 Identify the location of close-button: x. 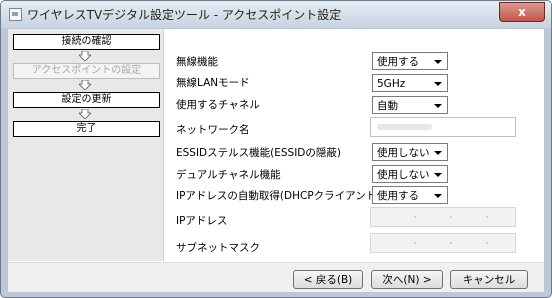
(522, 12).